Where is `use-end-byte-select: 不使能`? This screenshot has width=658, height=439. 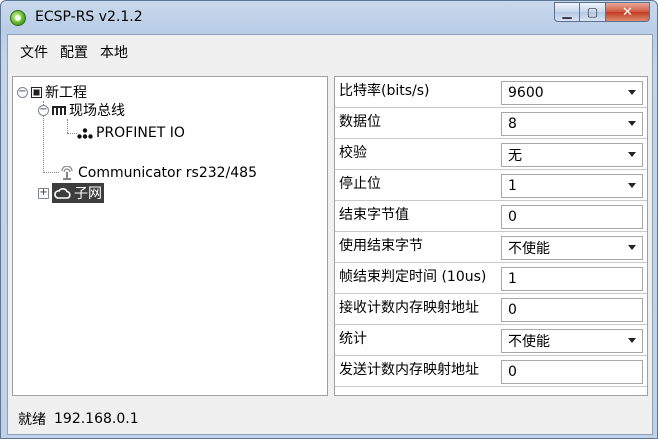 use-end-byte-select: 不使能 is located at coordinates (572, 248).